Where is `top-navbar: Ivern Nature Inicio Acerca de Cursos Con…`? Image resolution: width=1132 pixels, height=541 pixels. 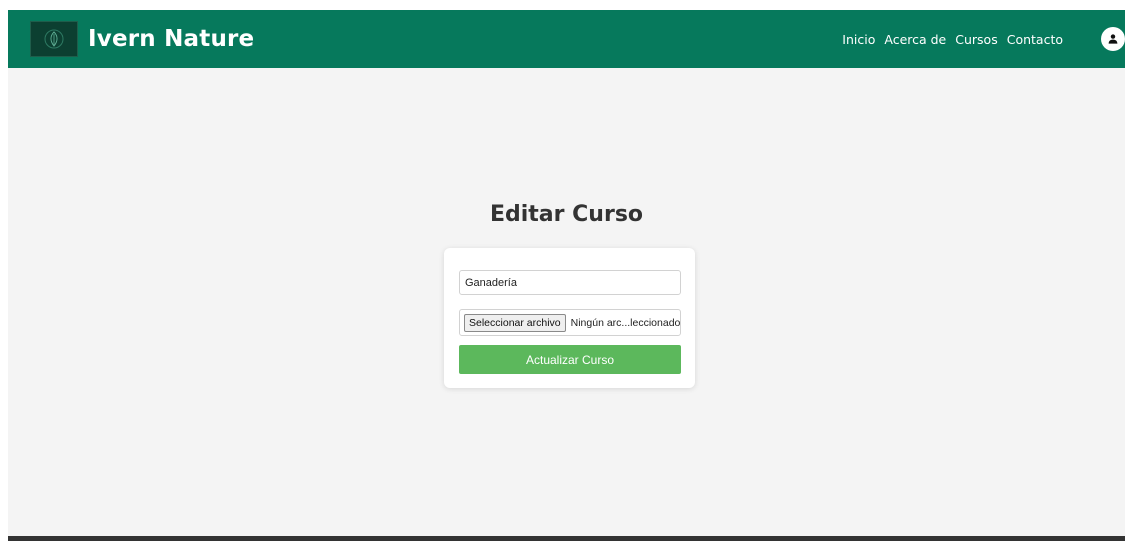 top-navbar: Ivern Nature Inicio Acerca de Cursos Con… is located at coordinates (566, 39).